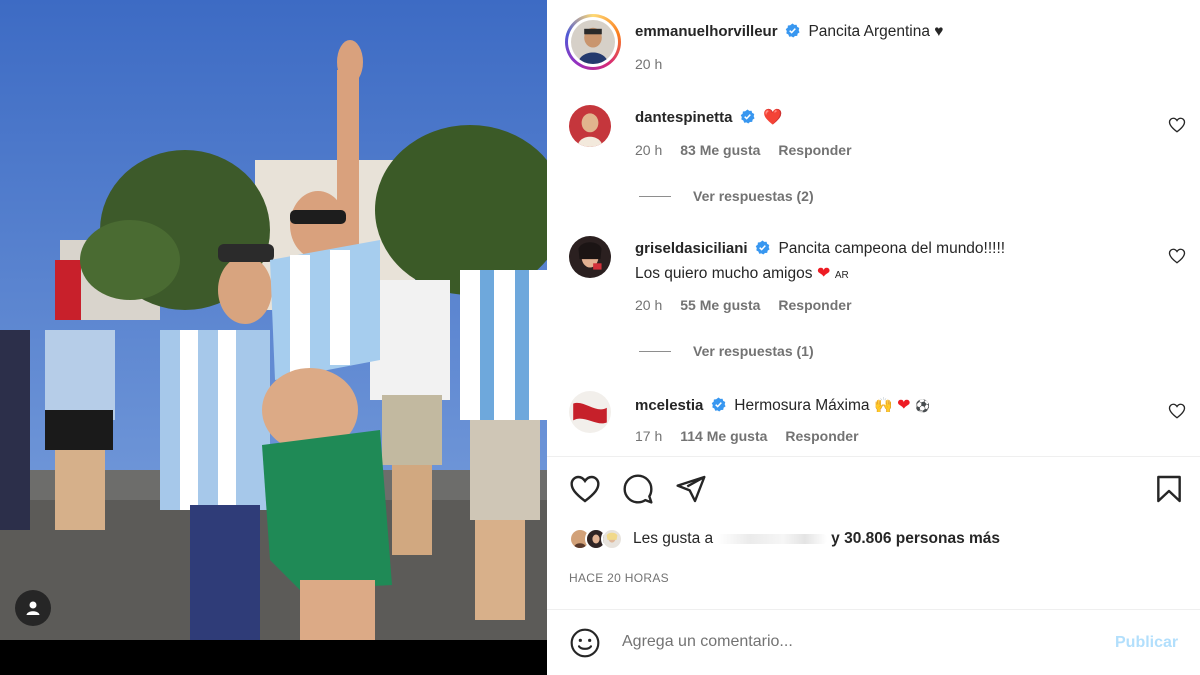  I want to click on comment-text: ❤️, so click(773, 117).